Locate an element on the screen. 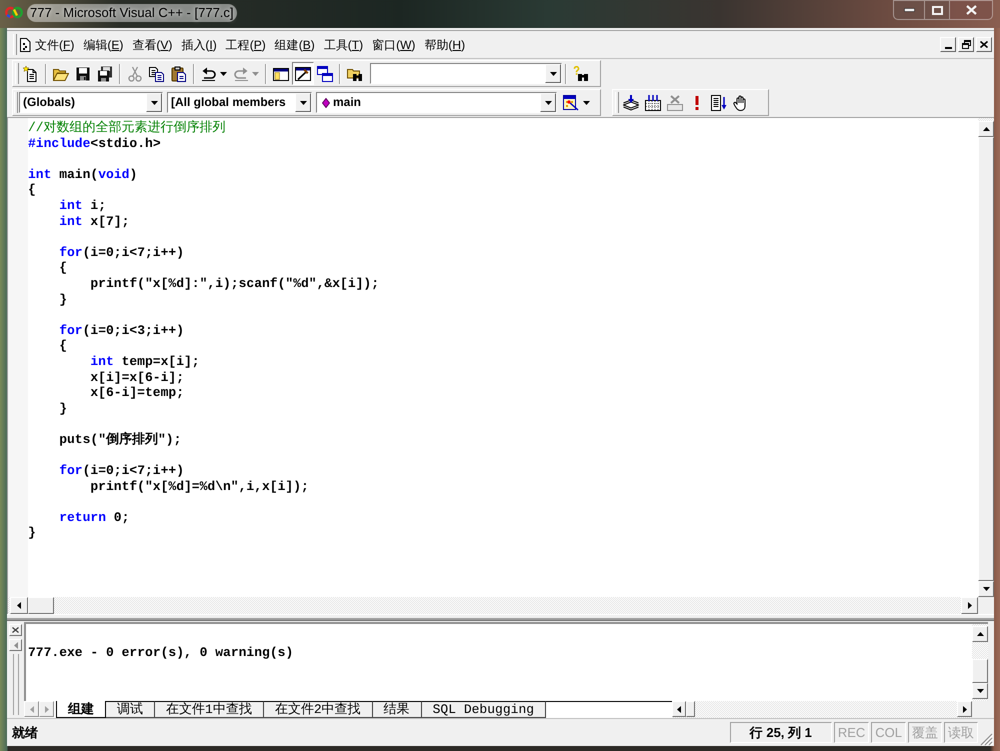 This screenshot has width=1000, height=751. tab-scroll-right-button is located at coordinates (46, 709).